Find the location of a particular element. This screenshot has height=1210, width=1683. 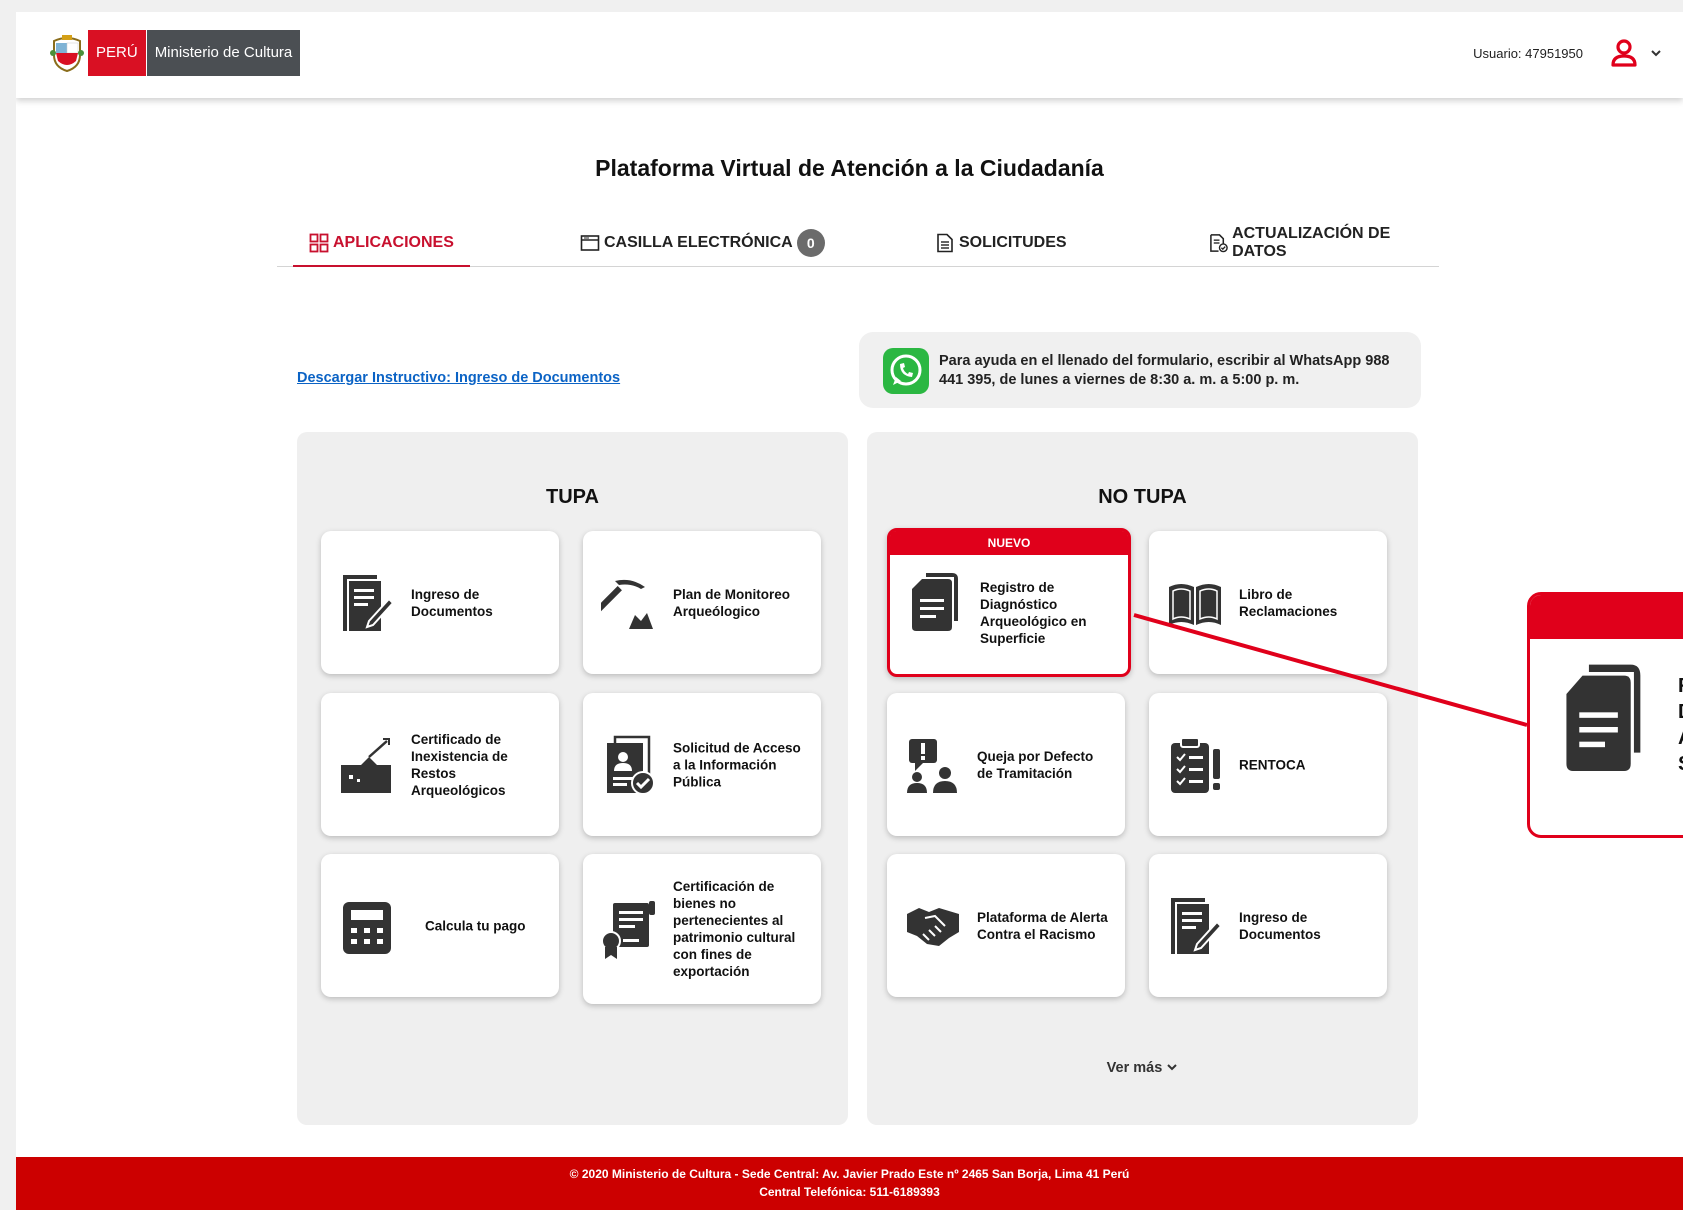

open-book-icon is located at coordinates (1195, 603).